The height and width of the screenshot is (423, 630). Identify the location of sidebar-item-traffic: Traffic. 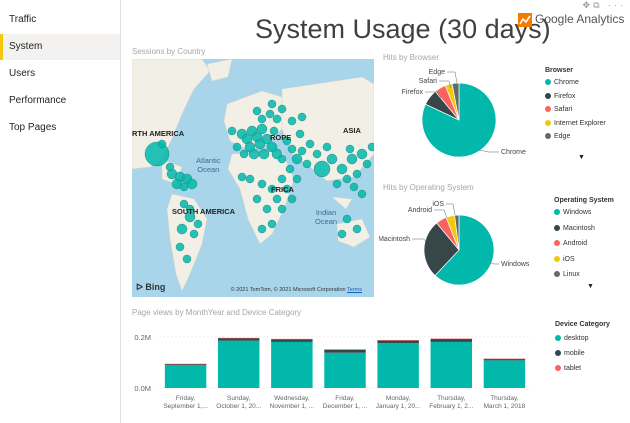
(60, 20).